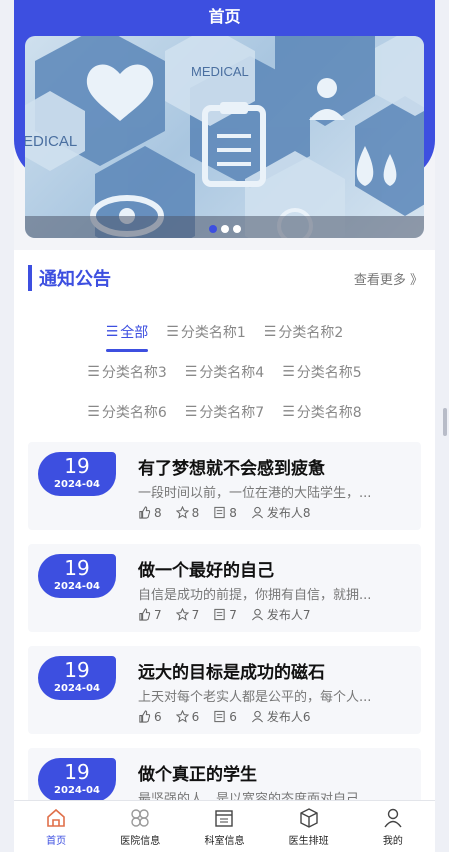 The image size is (449, 852). I want to click on view-more-label: 查看更多 》, so click(388, 280).